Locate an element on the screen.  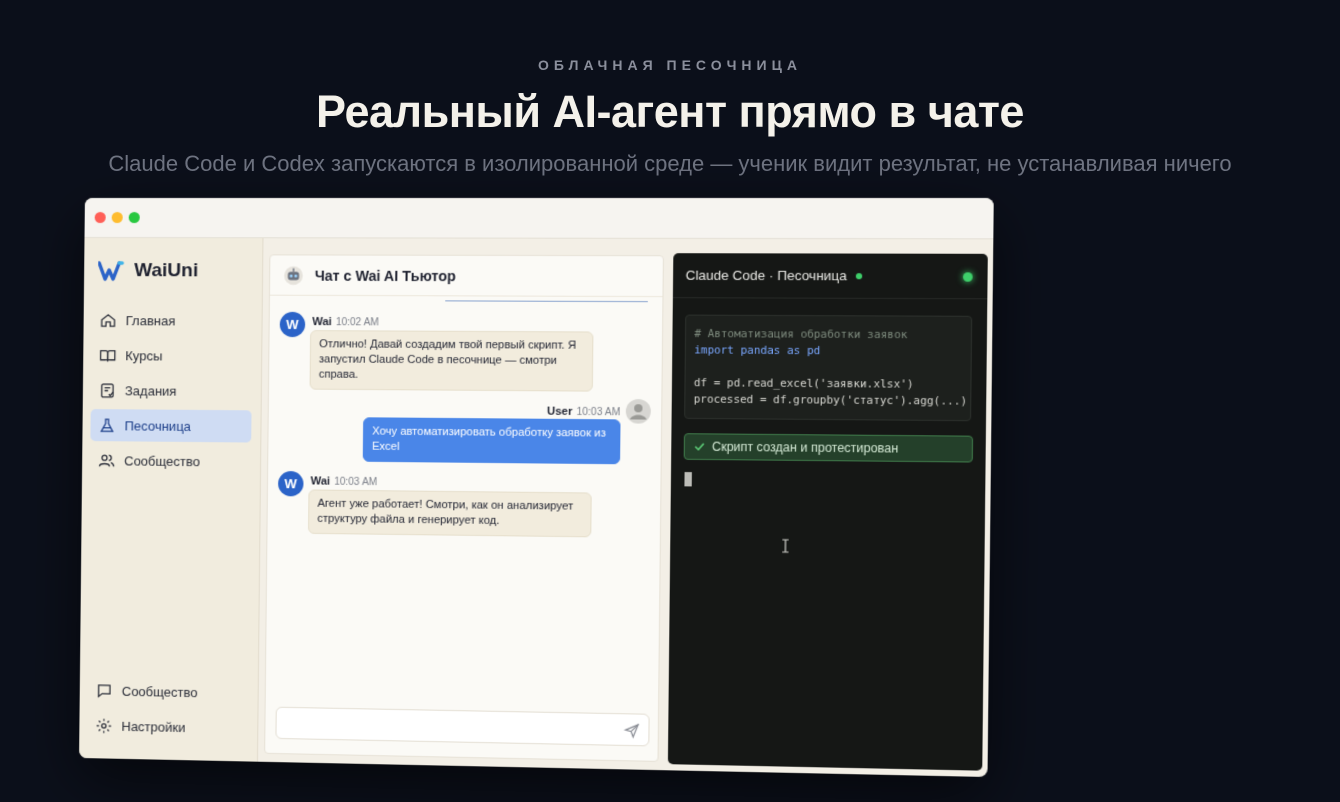
success-banner: Скрипт создан и протестирован is located at coordinates (828, 448).